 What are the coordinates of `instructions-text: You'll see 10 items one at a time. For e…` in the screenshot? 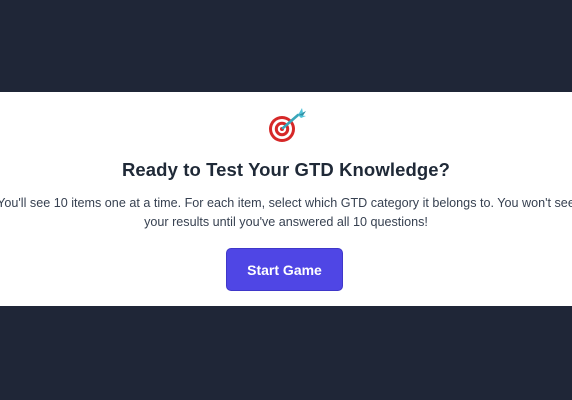 It's located at (286, 212).